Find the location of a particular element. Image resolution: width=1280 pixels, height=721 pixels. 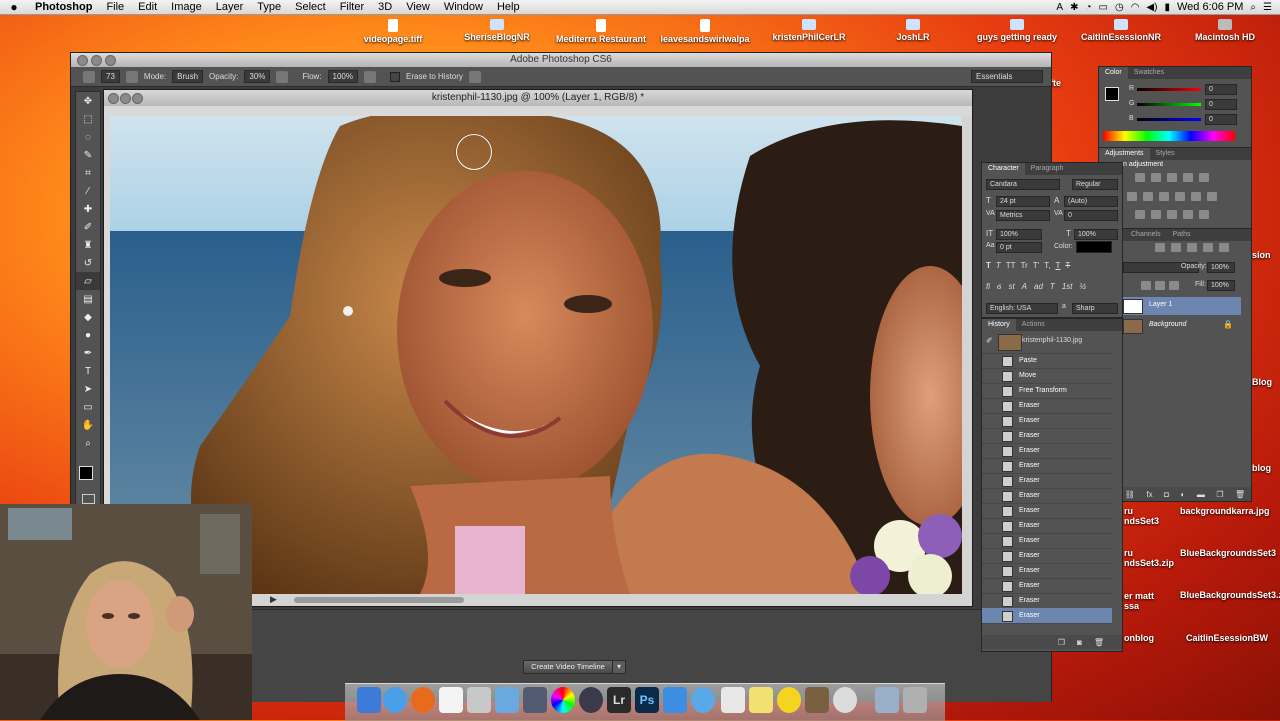

photo-booth-icon is located at coordinates (563, 700).